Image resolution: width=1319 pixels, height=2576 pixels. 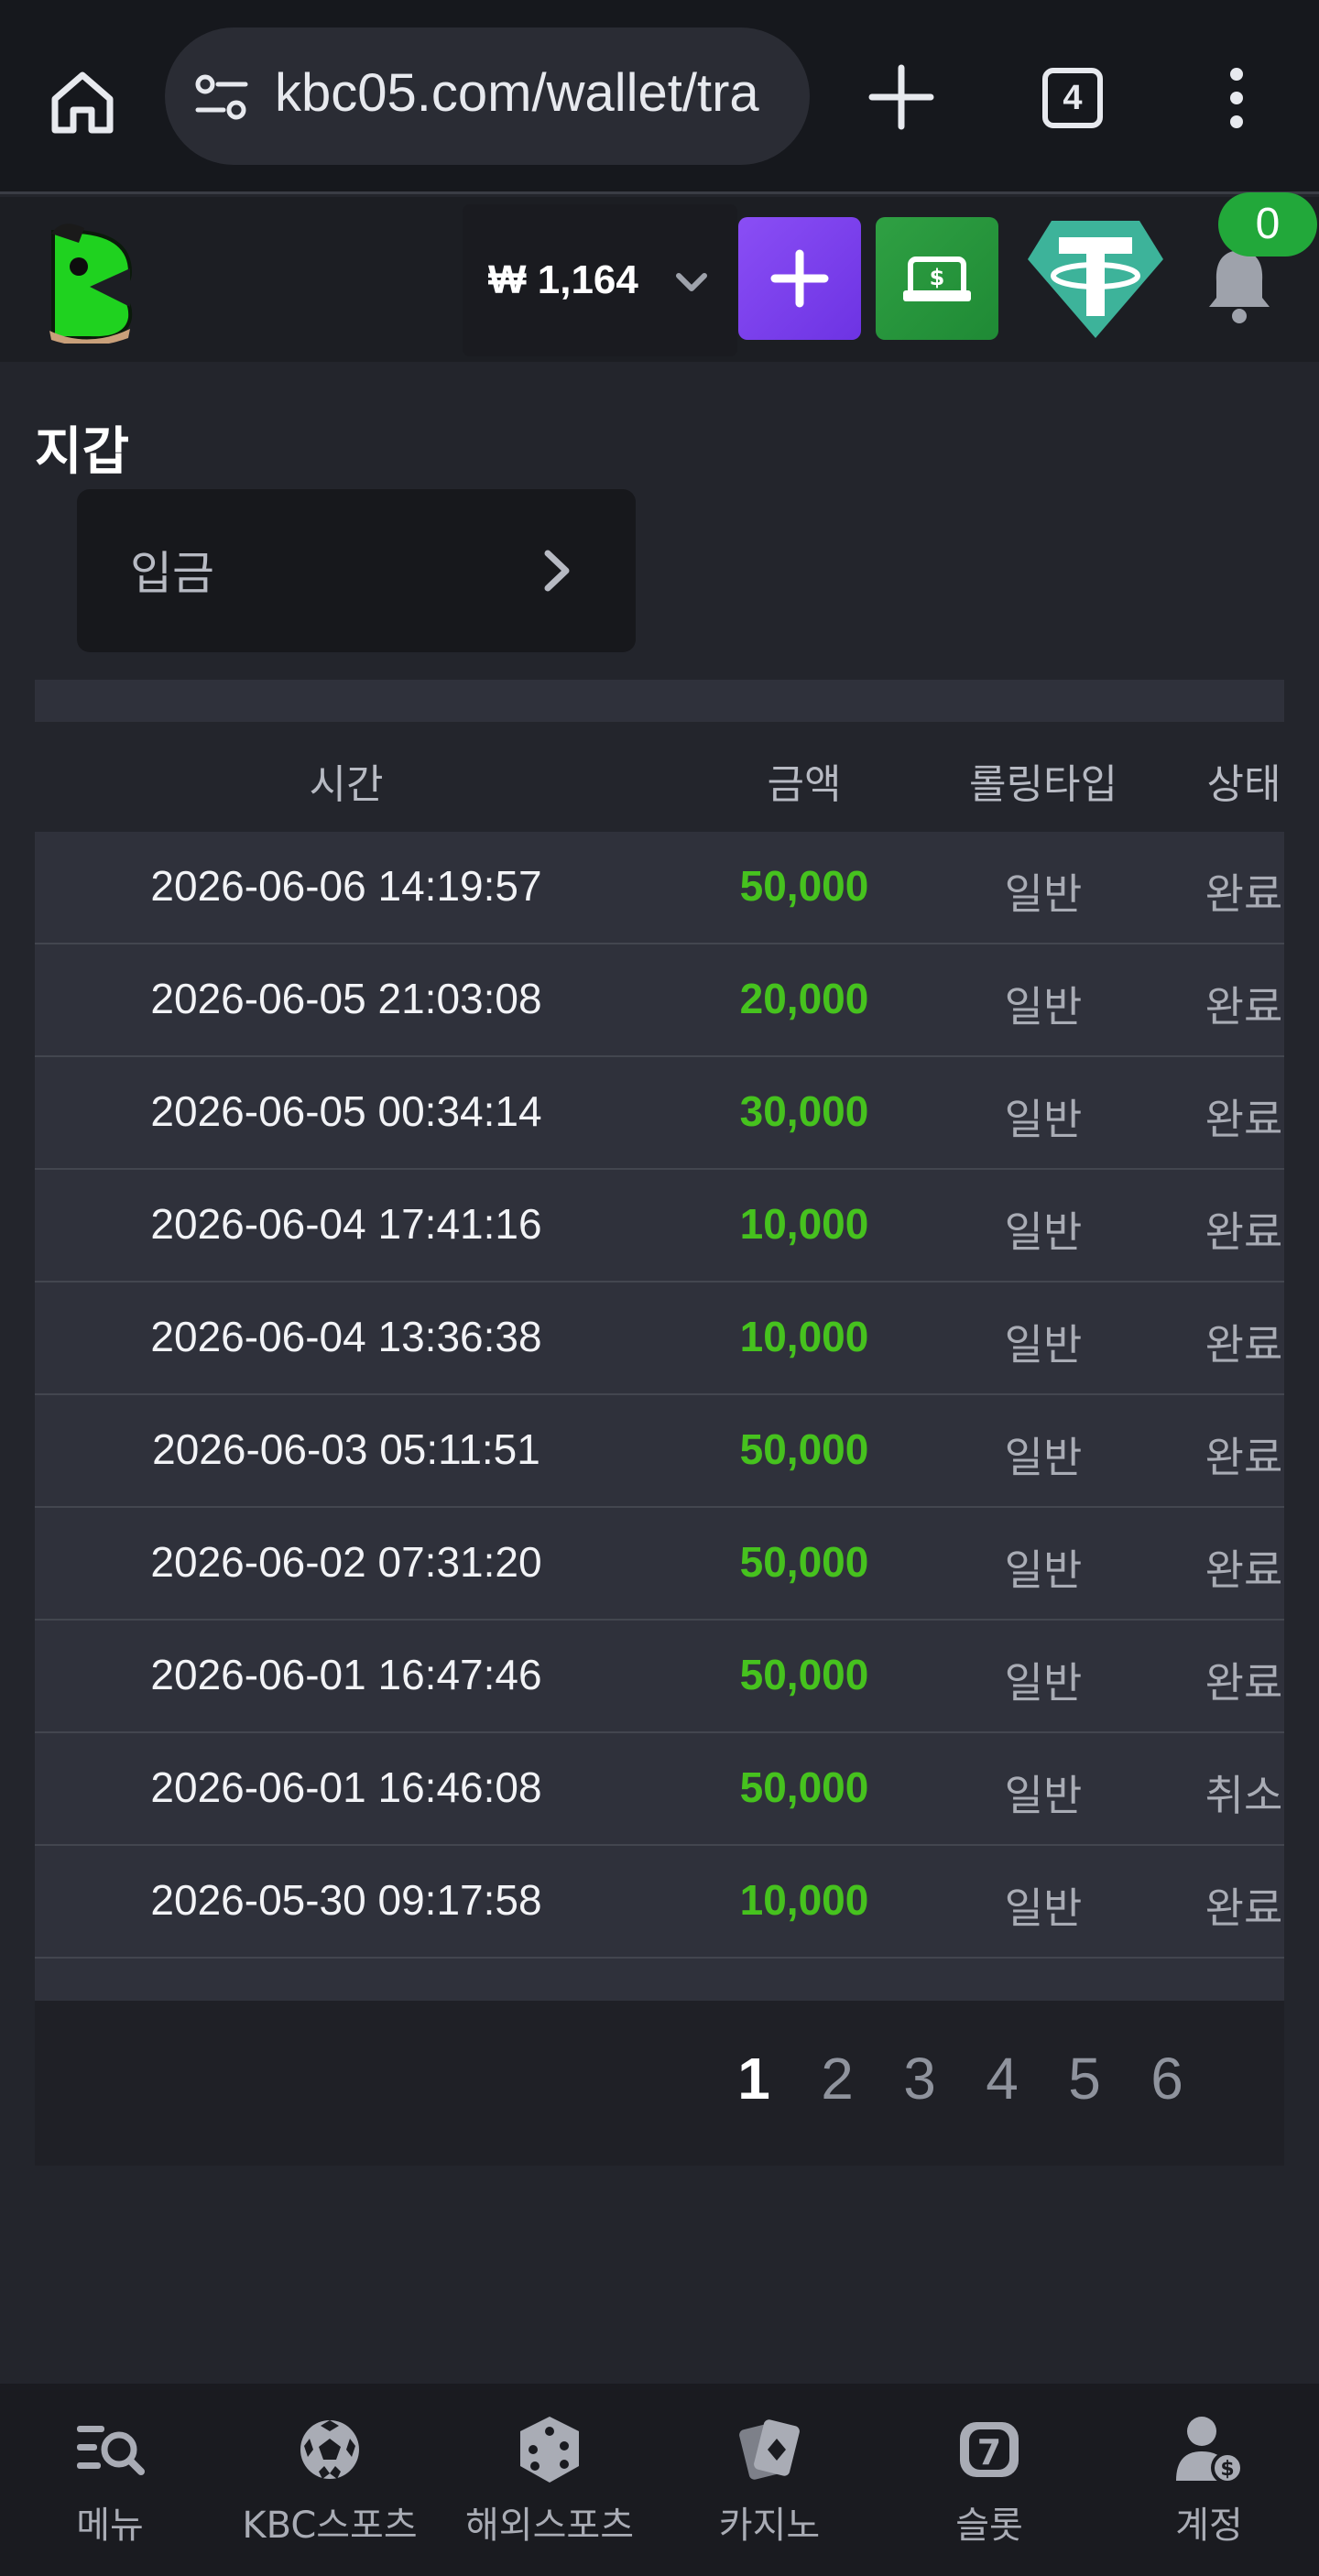 I want to click on deposit-plus-button, so click(x=799, y=279).